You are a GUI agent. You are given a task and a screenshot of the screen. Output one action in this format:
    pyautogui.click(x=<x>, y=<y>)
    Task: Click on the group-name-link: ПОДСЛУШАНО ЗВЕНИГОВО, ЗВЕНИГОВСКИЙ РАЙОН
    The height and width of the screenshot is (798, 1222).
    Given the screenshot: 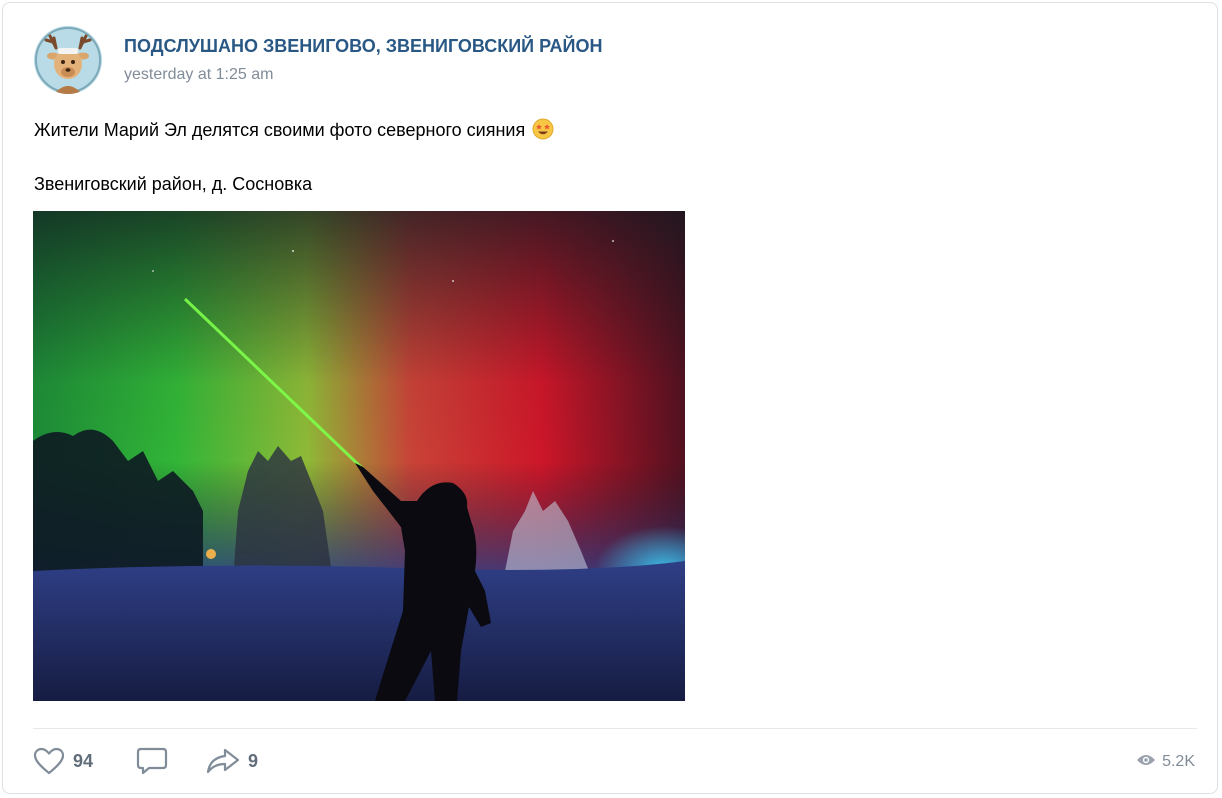 What is the action you would take?
    pyautogui.click(x=363, y=46)
    